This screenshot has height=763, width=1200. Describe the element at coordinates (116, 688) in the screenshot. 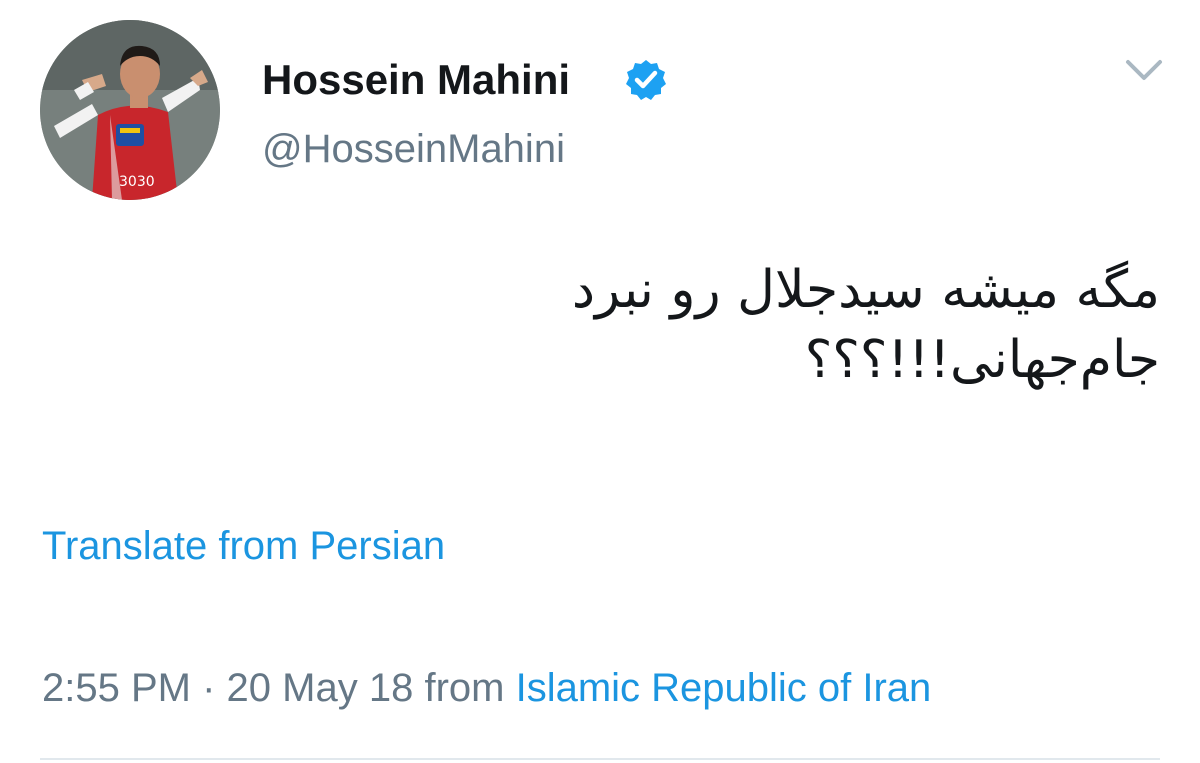

I see `tweet-time: 2:55 PM` at that location.